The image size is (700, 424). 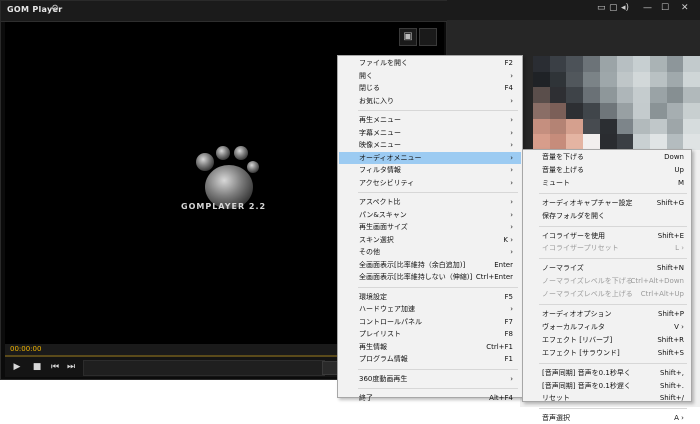 I want to click on menu-item: 開く ›, so click(x=430, y=76).